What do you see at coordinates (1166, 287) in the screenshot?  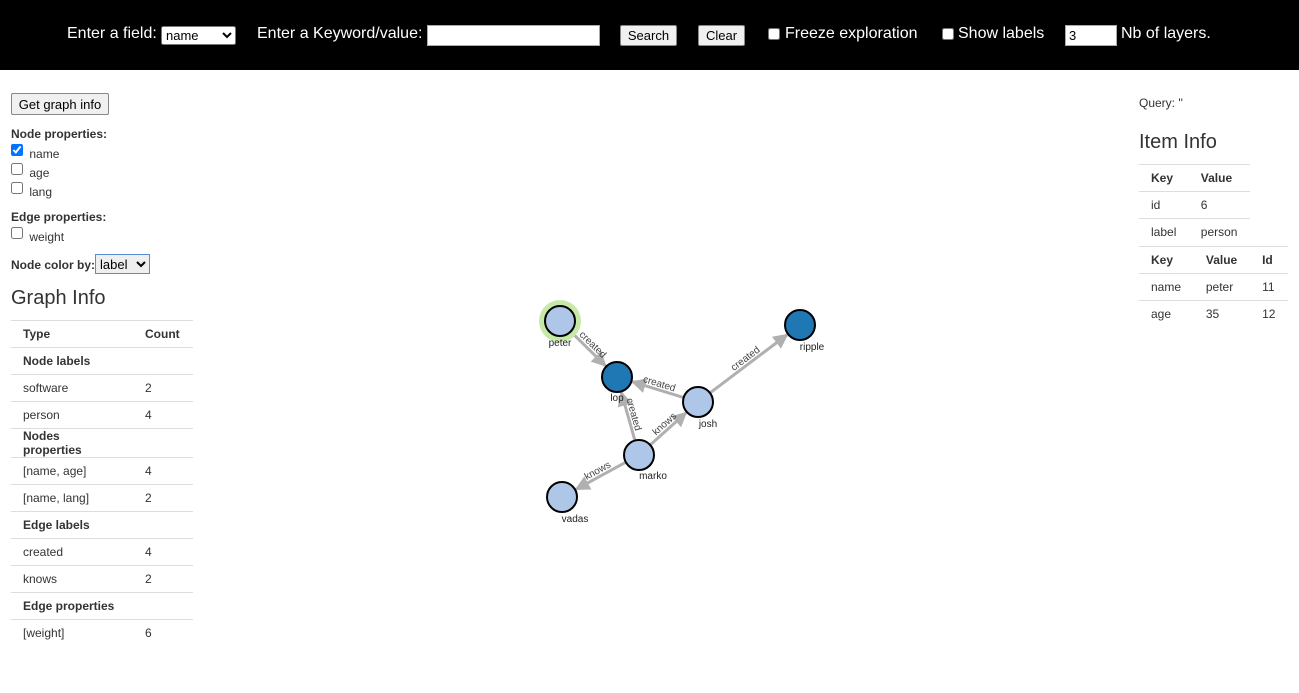 I see `table-cell: name` at bounding box center [1166, 287].